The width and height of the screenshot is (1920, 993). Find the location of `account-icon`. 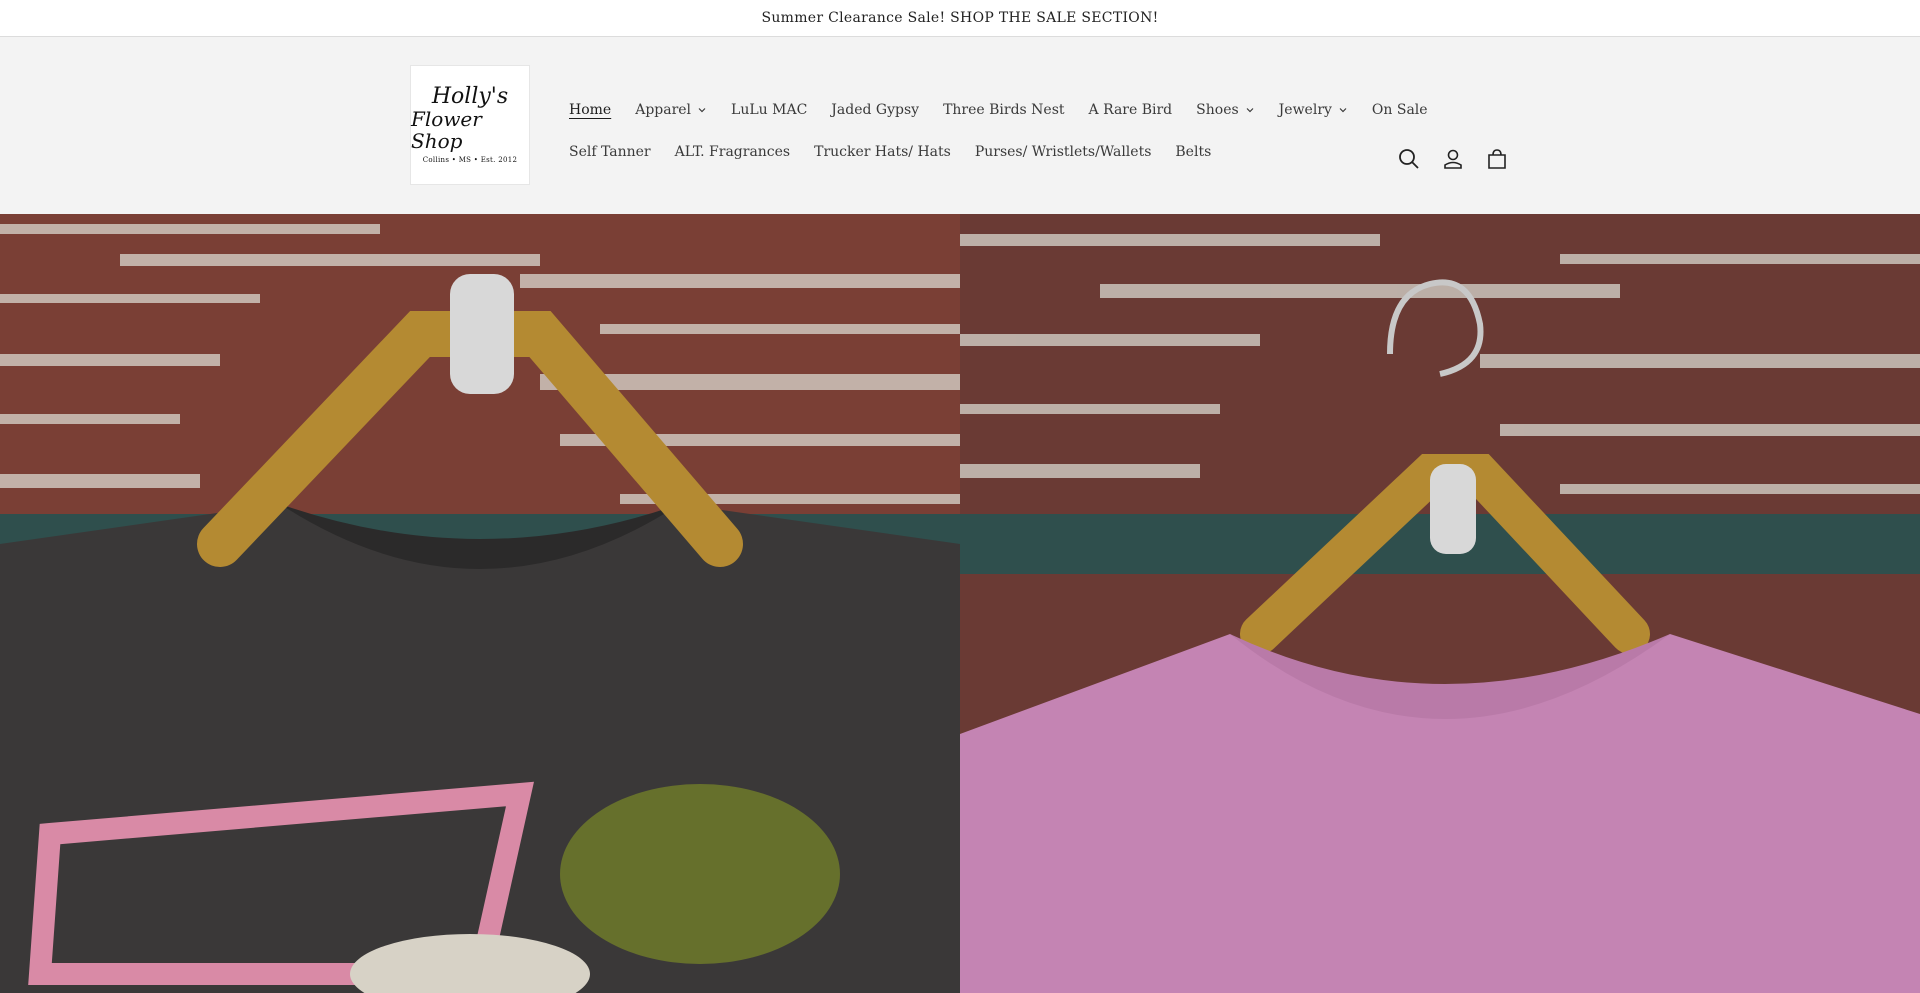

account-icon is located at coordinates (1453, 159).